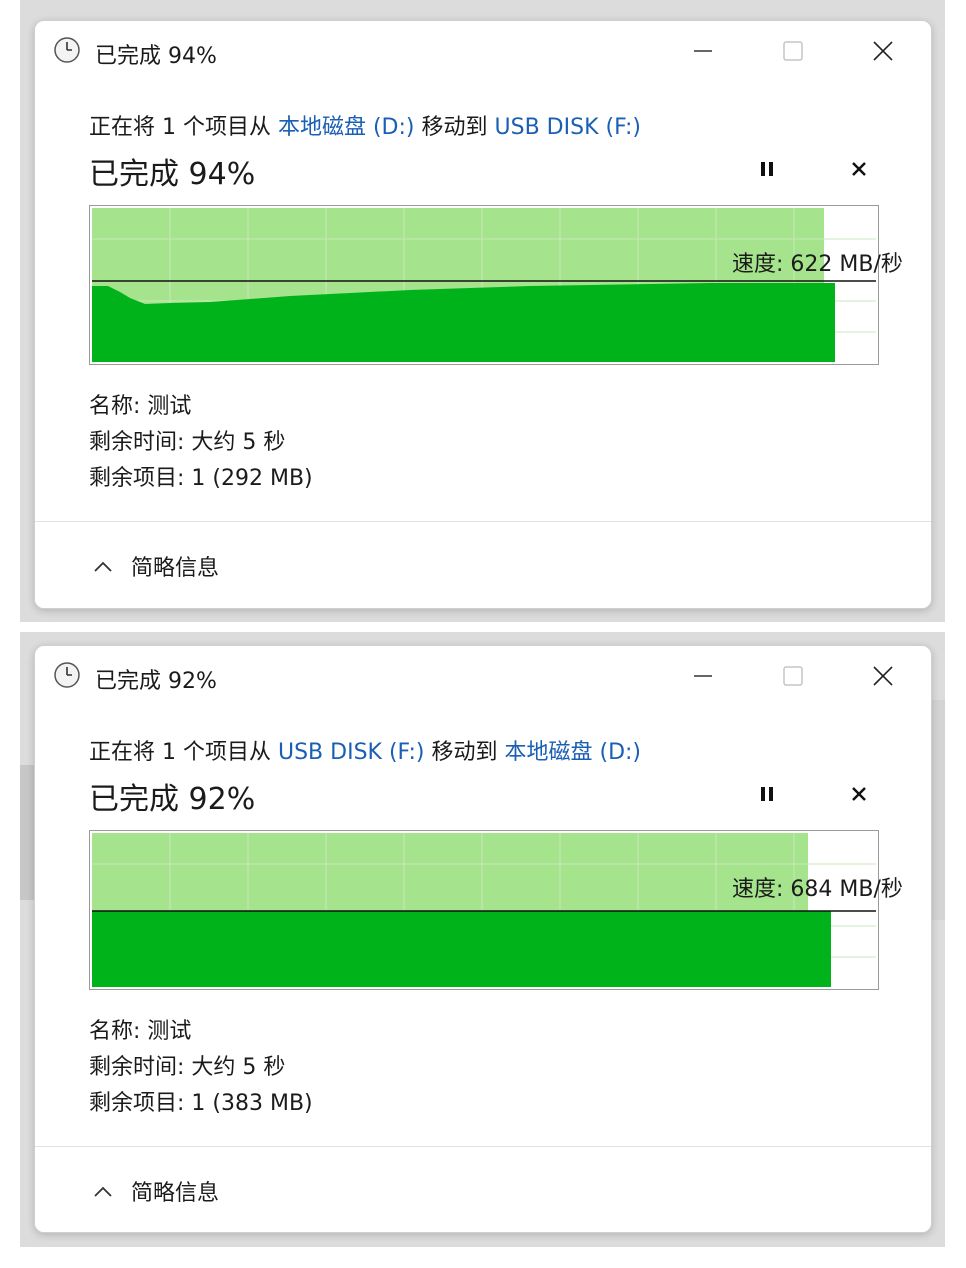 This screenshot has width=966, height=1268. I want to click on speed-area-curve, so click(461, 949).